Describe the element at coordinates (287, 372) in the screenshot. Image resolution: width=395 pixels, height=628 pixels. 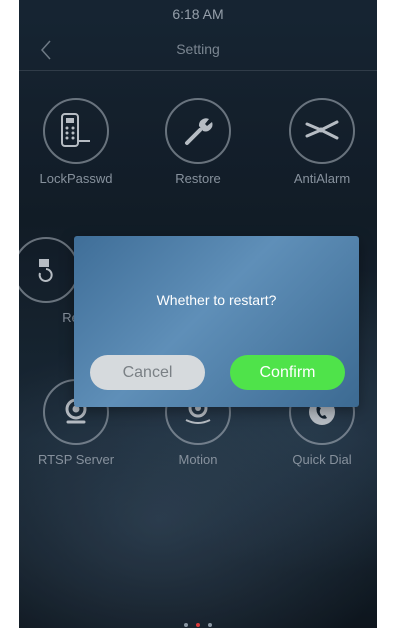
I see `confirm-button: Confirm` at that location.